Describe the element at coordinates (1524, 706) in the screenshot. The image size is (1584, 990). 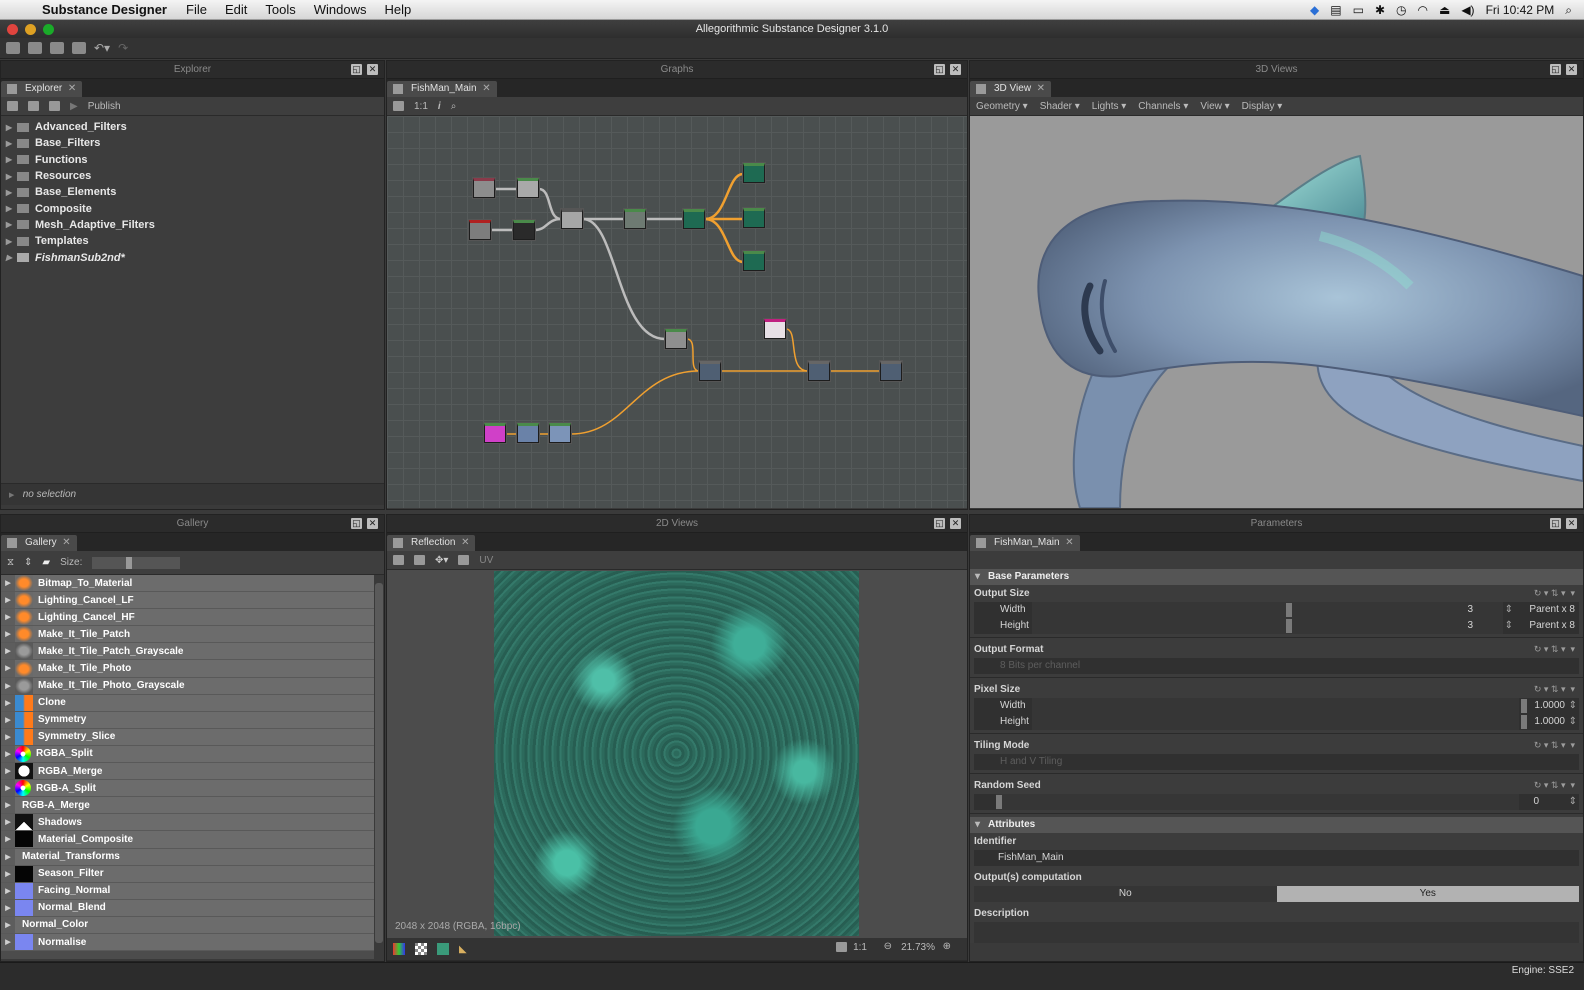
I see `pixel-width-slider-handle` at that location.